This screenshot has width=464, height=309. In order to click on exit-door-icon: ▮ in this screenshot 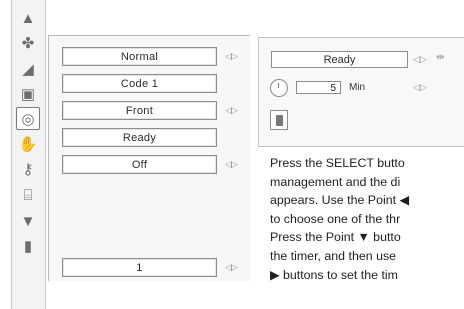, I will do `click(28, 246)`.